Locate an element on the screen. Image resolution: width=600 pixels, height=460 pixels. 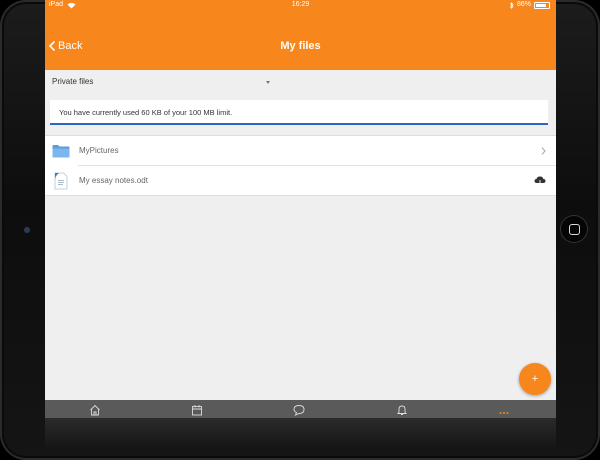
bell-icon is located at coordinates (402, 410).